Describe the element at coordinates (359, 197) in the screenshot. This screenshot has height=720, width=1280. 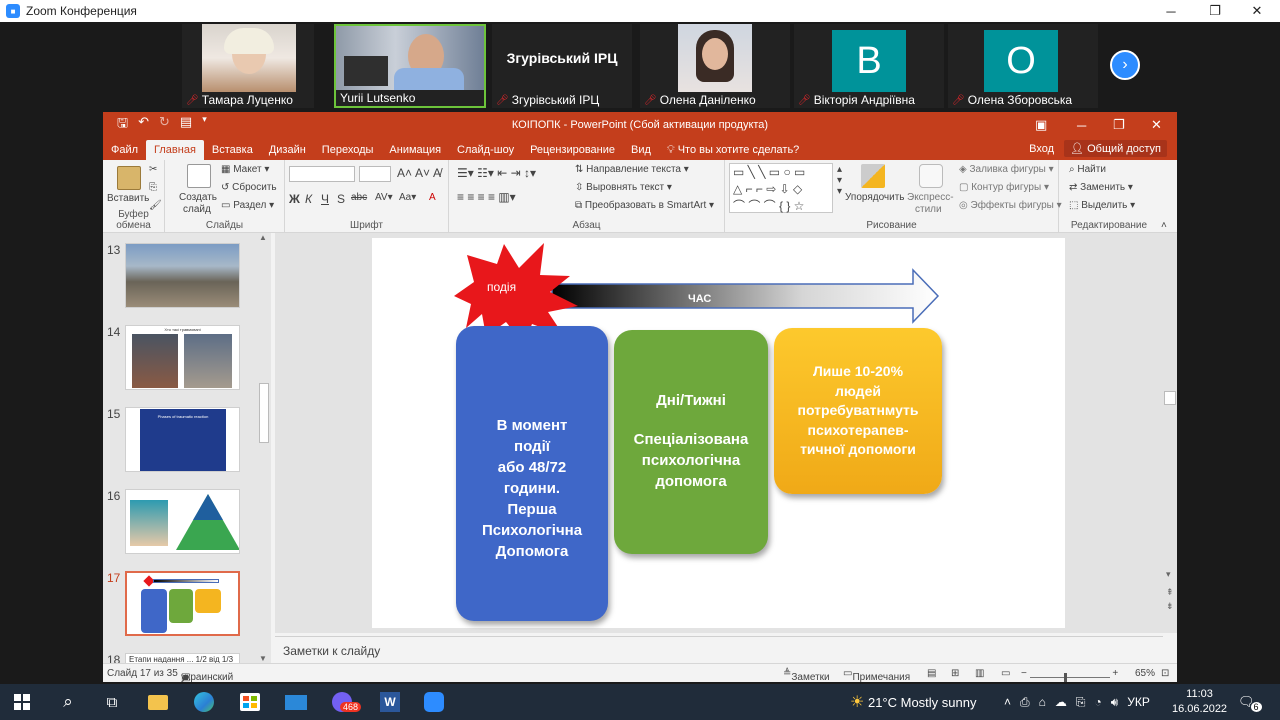
I see `strikethrough-button: abc` at that location.